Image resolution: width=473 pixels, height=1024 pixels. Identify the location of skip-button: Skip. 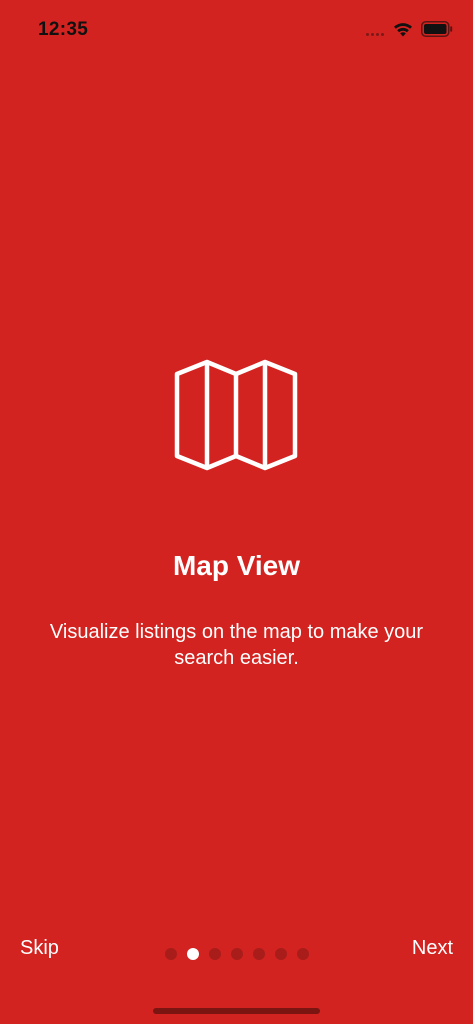
(39, 948).